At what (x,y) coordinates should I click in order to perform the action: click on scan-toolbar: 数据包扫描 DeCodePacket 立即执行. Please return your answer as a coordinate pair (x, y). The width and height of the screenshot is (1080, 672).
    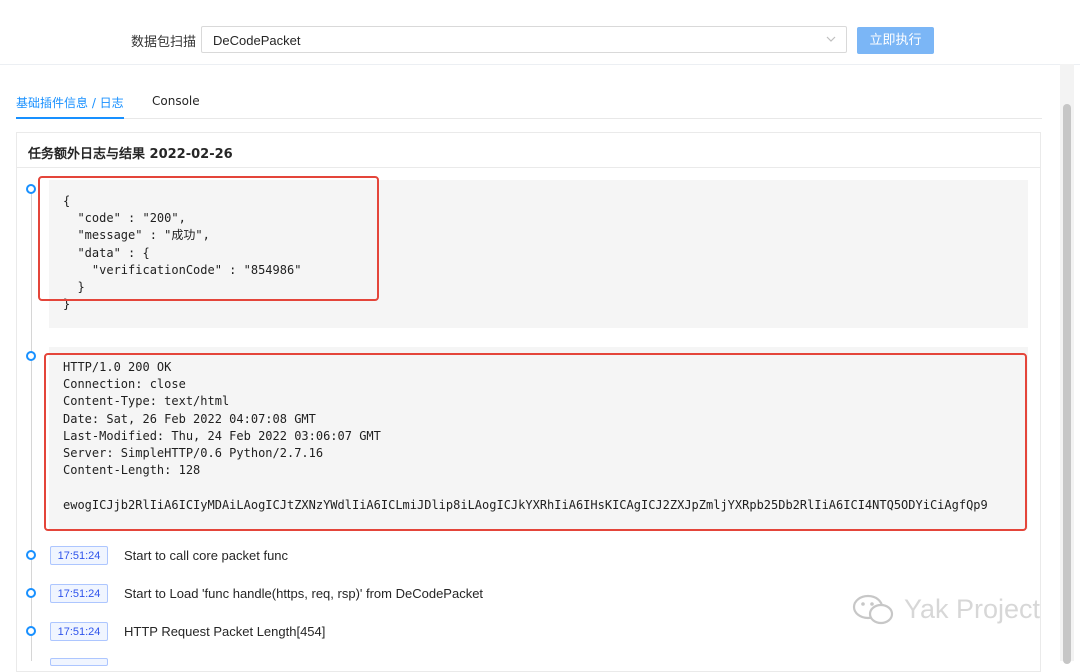
    Looking at the image, I should click on (540, 32).